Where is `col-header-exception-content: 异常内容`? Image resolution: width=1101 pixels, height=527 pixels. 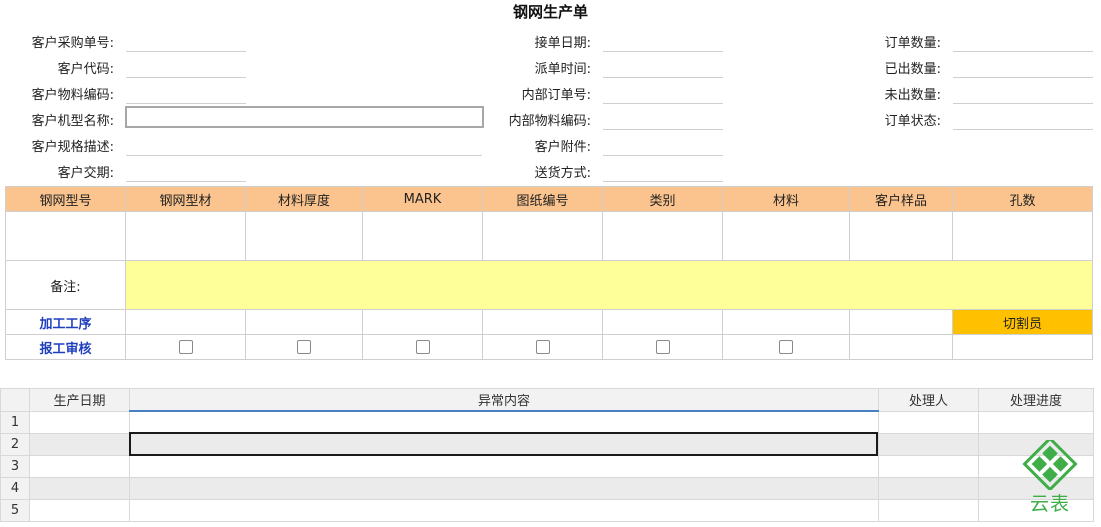 col-header-exception-content: 异常内容 is located at coordinates (504, 400).